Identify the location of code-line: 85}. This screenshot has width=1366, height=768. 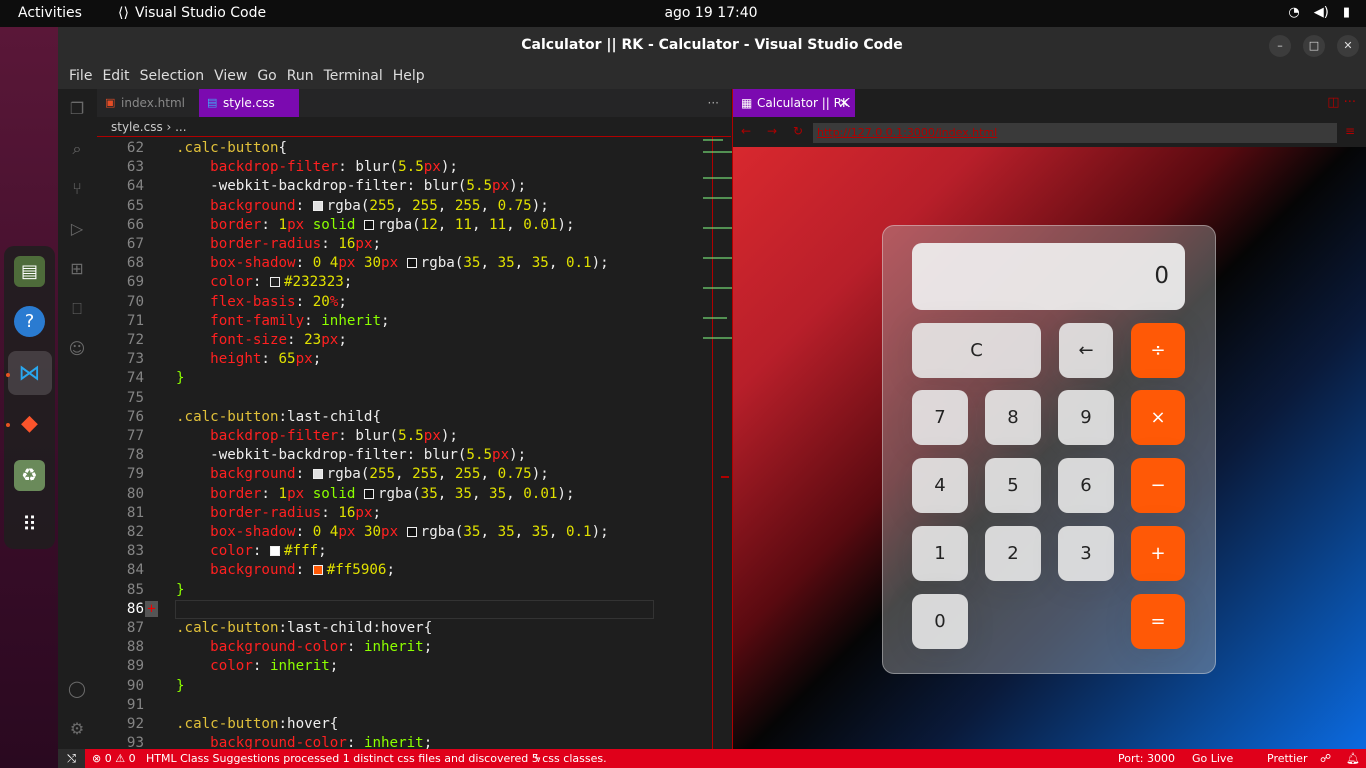
(404, 590).